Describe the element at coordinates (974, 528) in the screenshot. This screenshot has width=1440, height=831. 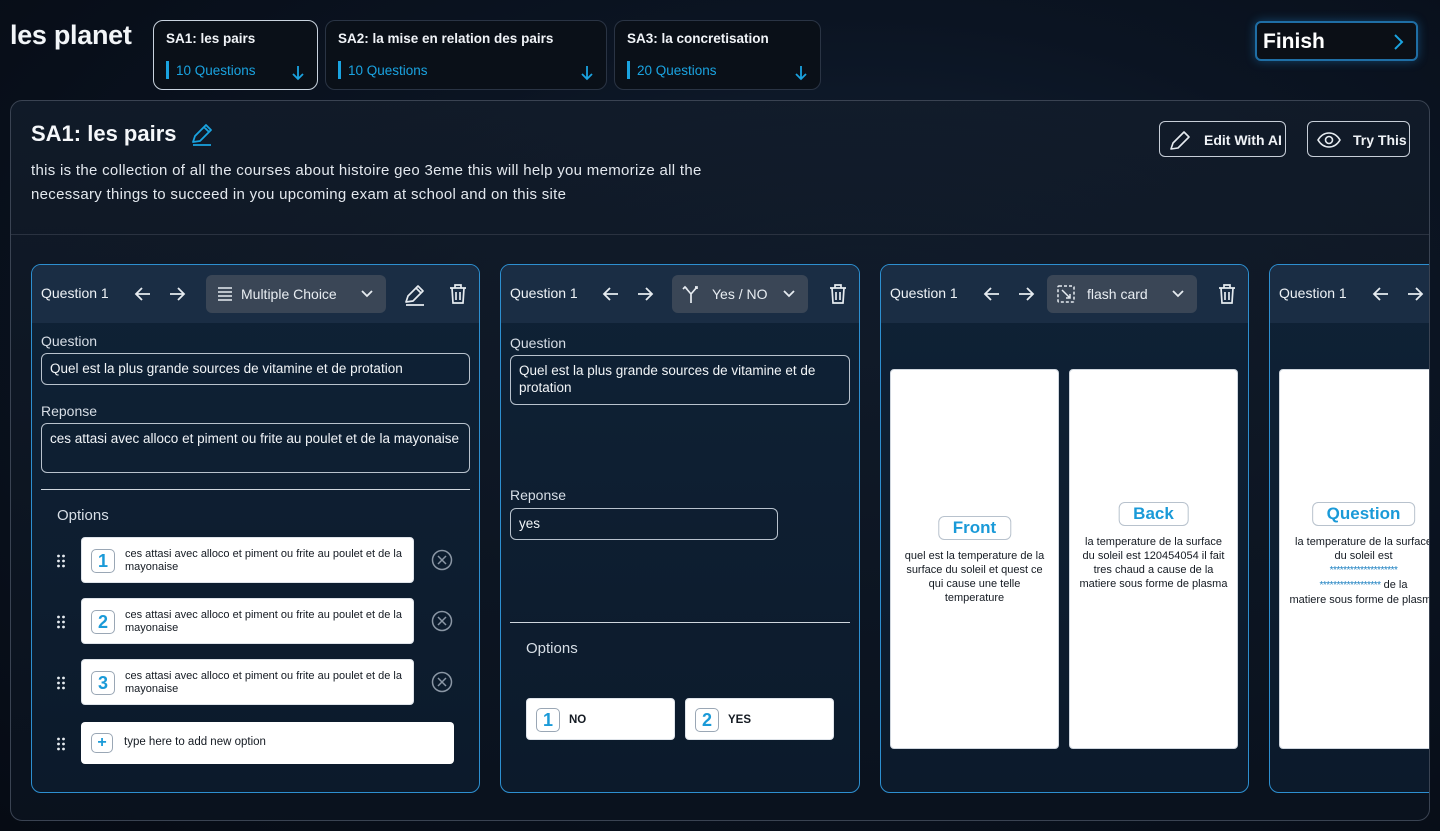
I see `front-tag: Front` at that location.